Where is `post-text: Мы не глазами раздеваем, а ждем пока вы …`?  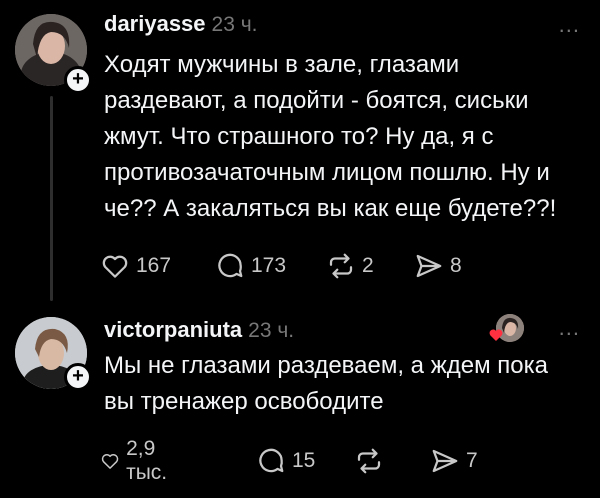 post-text: Мы не глазами раздеваем, а ждем пока вы … is located at coordinates (326, 383).